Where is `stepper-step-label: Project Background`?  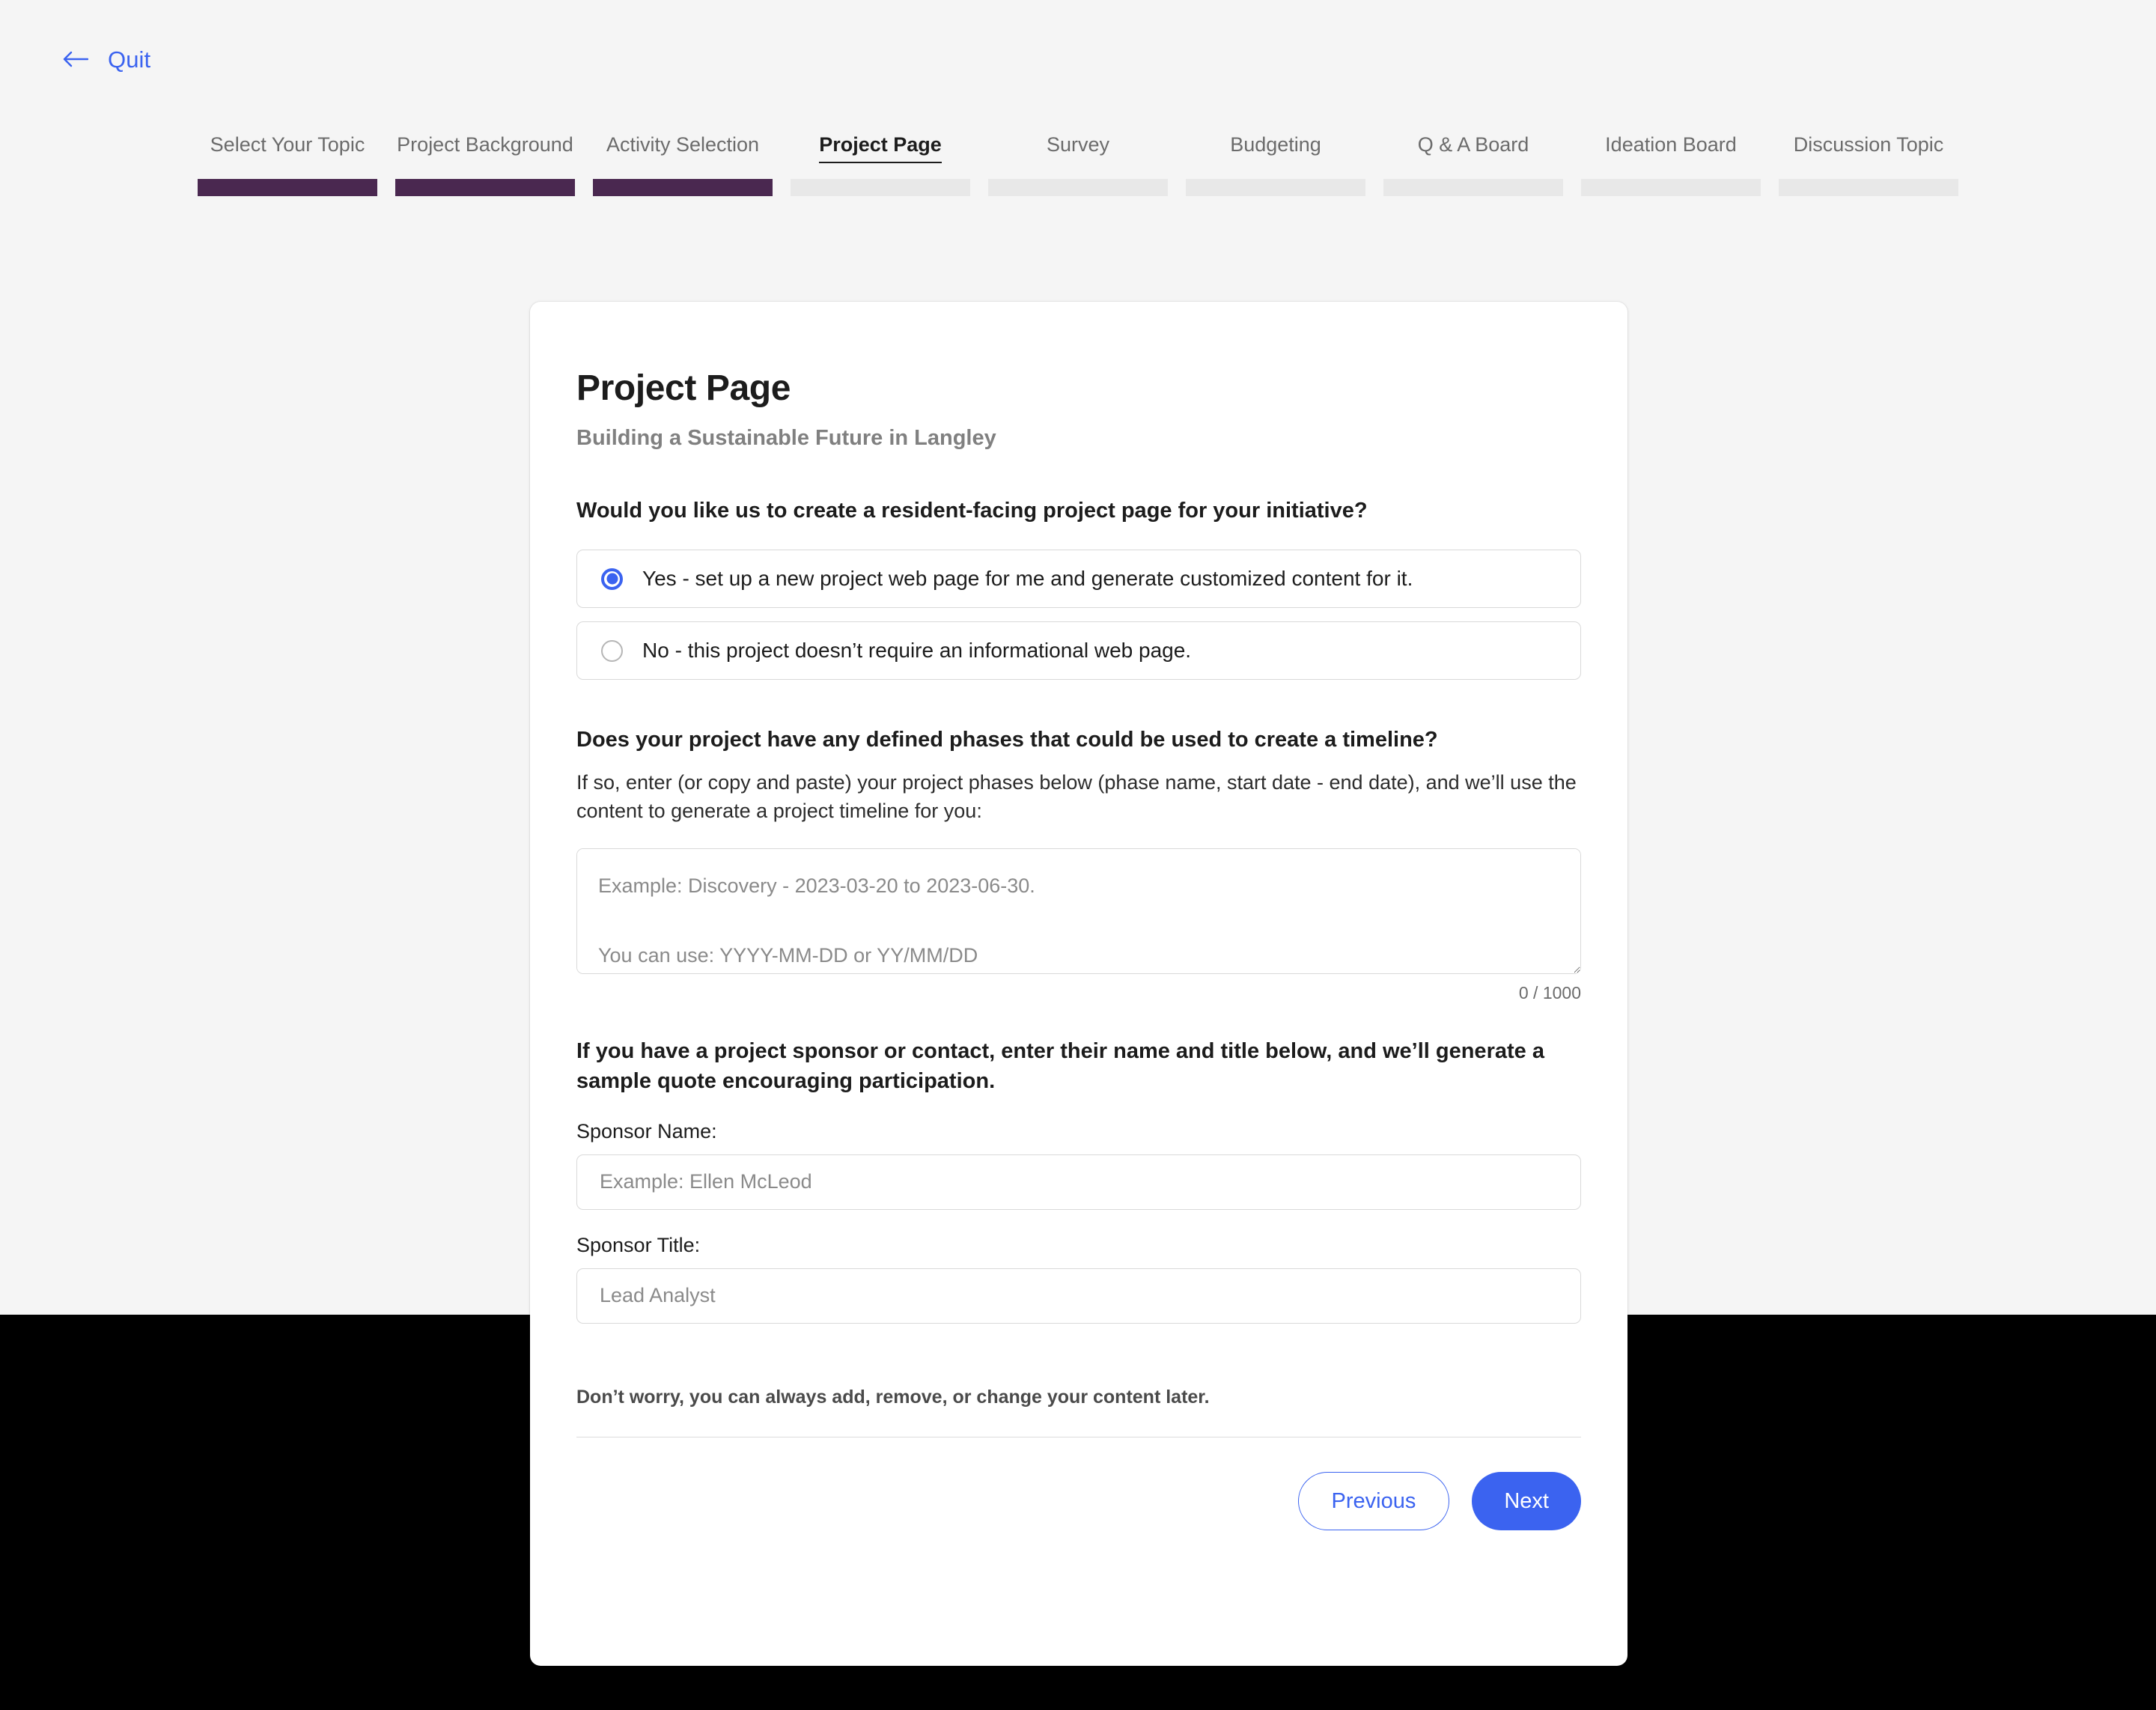
stepper-step-label: Project Background is located at coordinates (485, 145).